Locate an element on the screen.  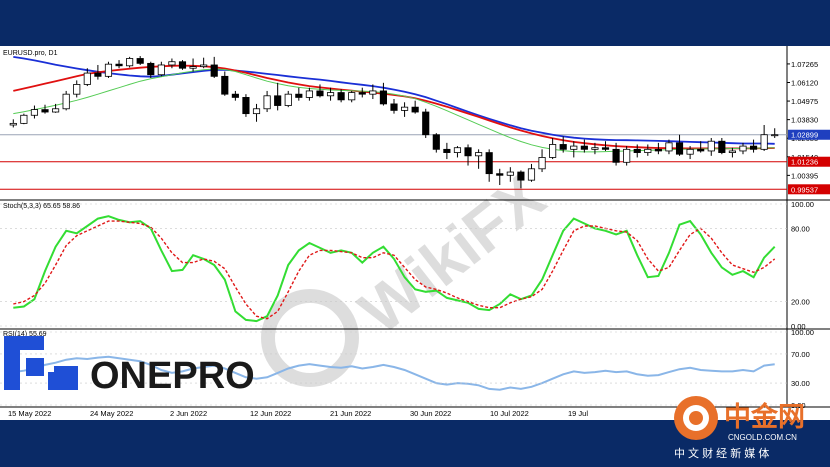
onepro-logo: ONEPRO is located at coordinates (129, 366).